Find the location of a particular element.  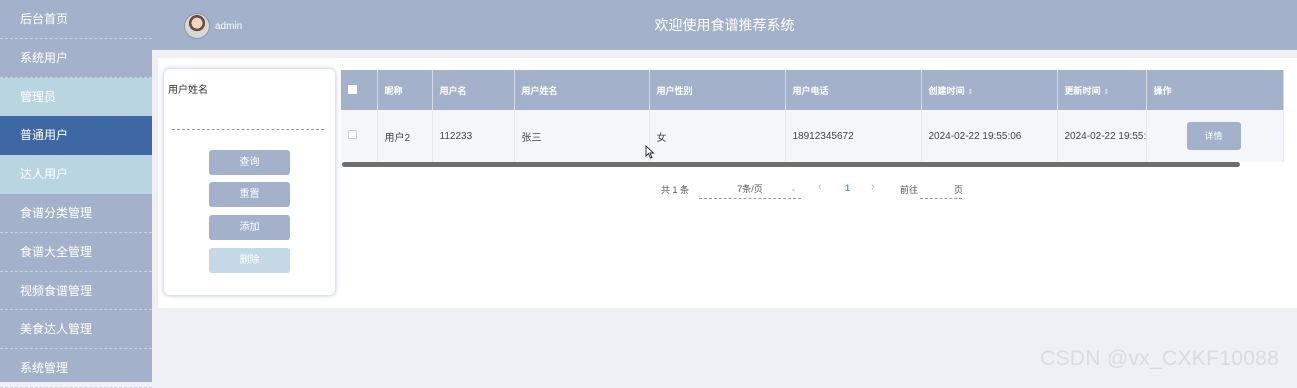

sidebar-item-system-users: 系统用户 is located at coordinates (76, 58).